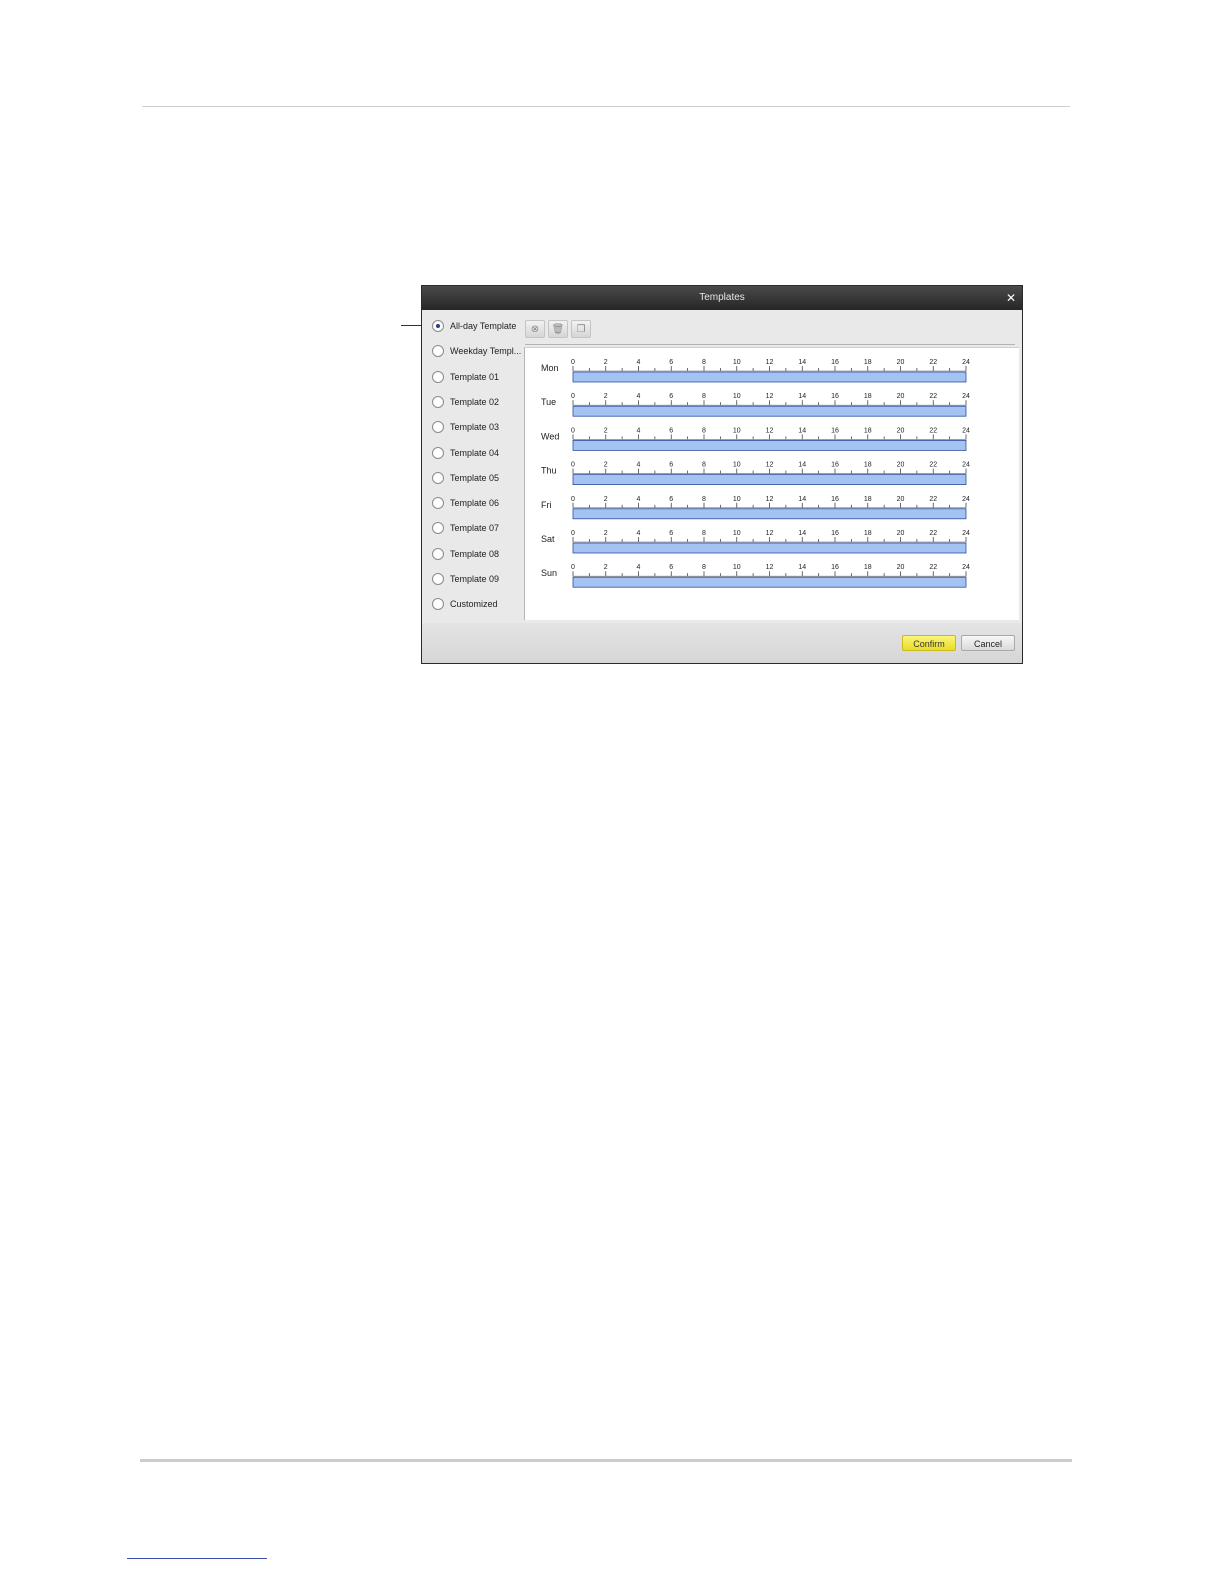 This screenshot has height=1584, width=1224. Describe the element at coordinates (581, 329) in the screenshot. I see `copy-icon: ❐` at that location.